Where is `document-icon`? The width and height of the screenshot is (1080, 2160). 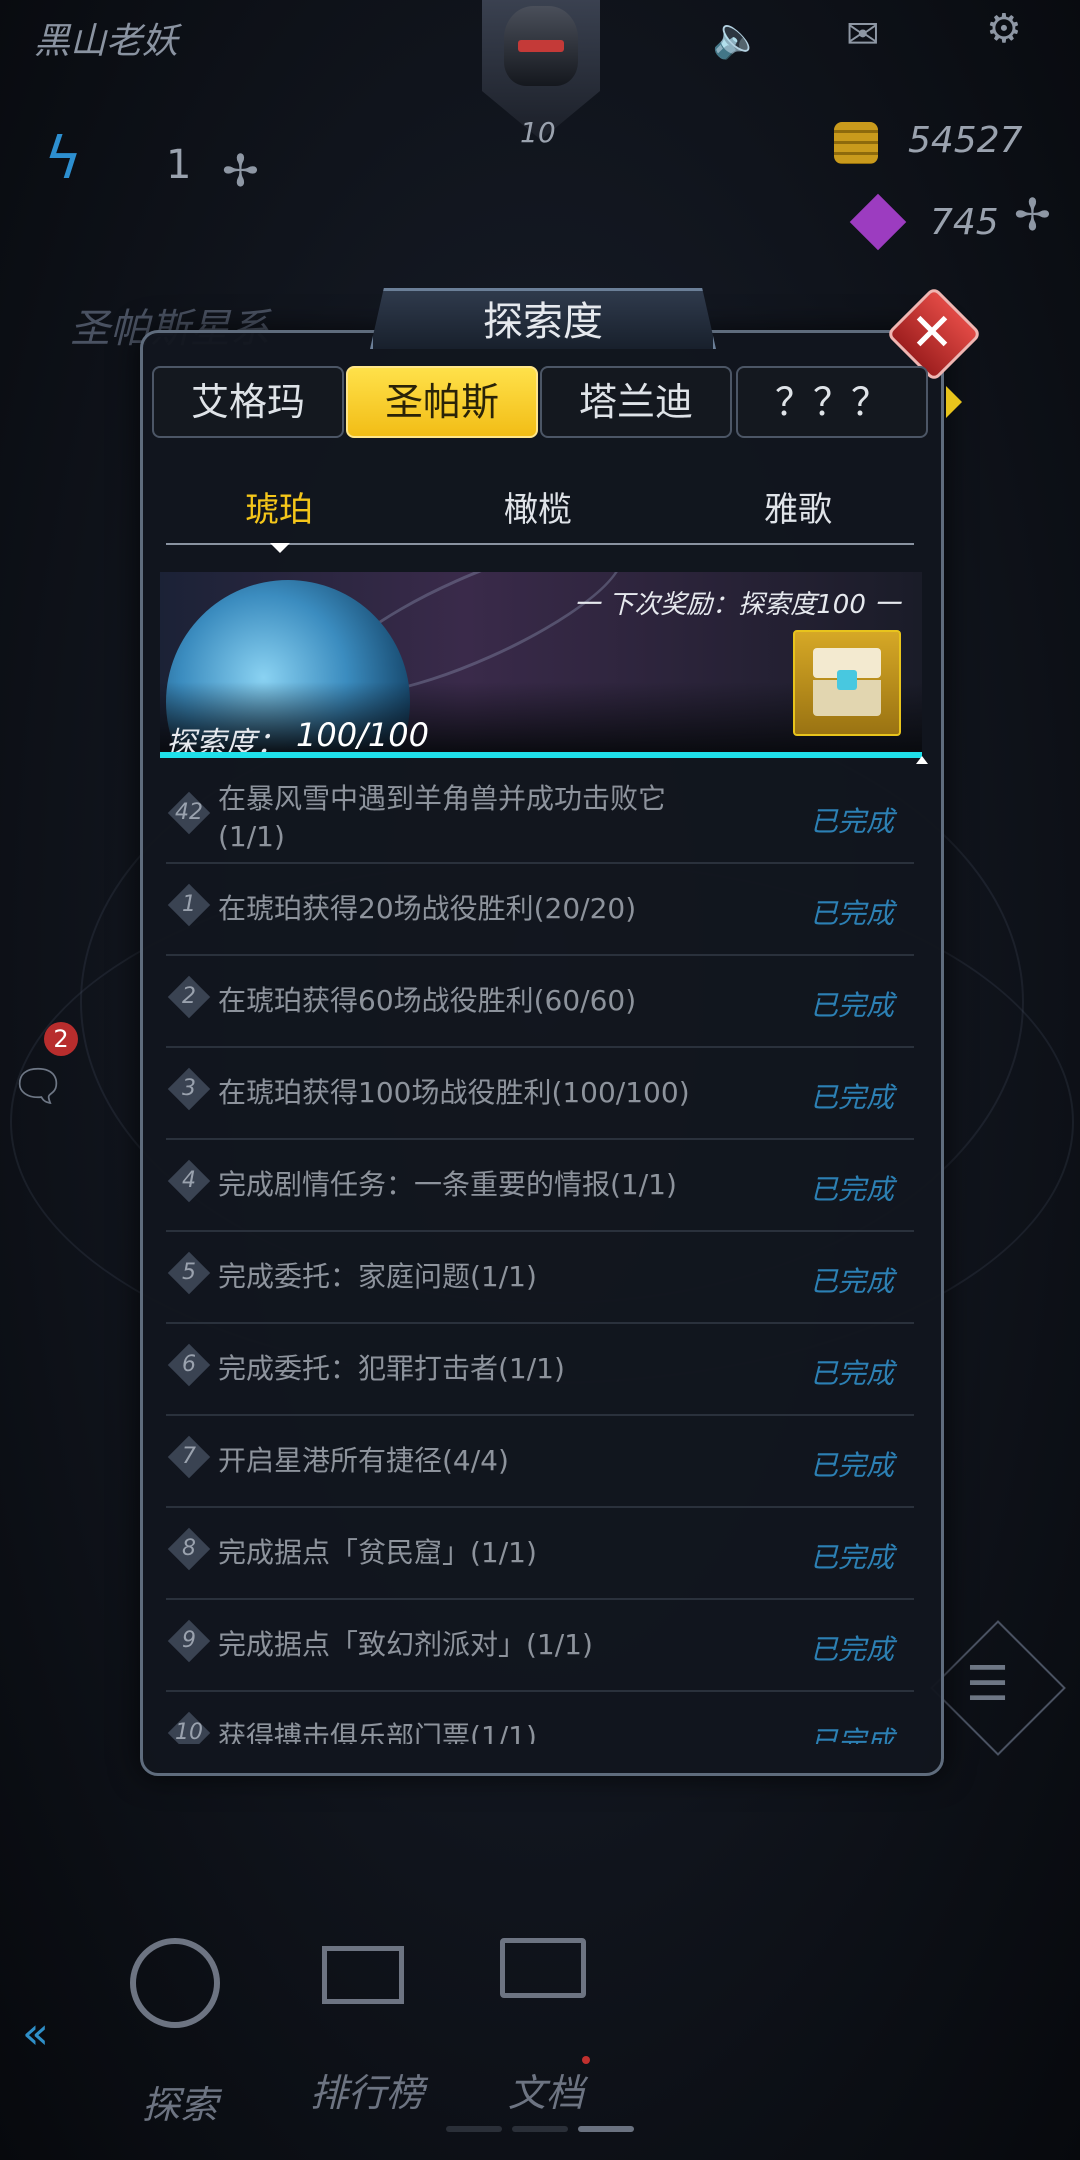
document-icon is located at coordinates (543, 1968).